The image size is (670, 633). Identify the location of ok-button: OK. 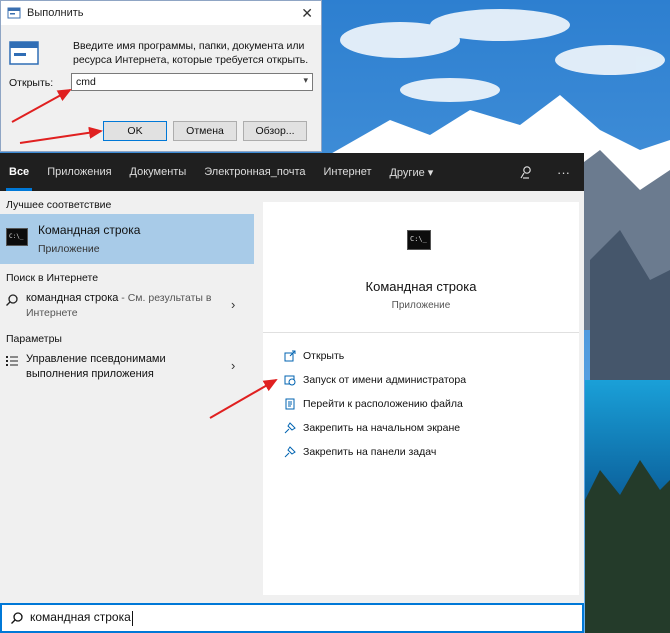
(135, 131).